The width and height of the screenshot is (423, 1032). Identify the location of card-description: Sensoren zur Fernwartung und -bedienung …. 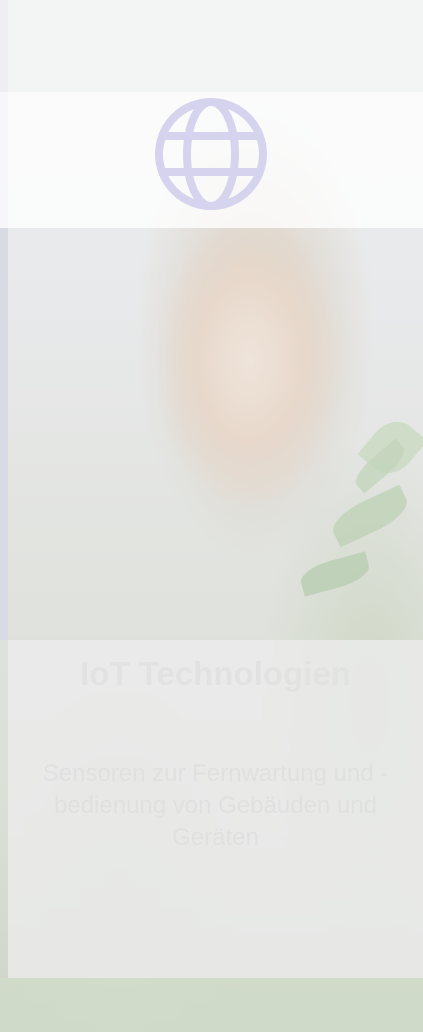
(215, 805).